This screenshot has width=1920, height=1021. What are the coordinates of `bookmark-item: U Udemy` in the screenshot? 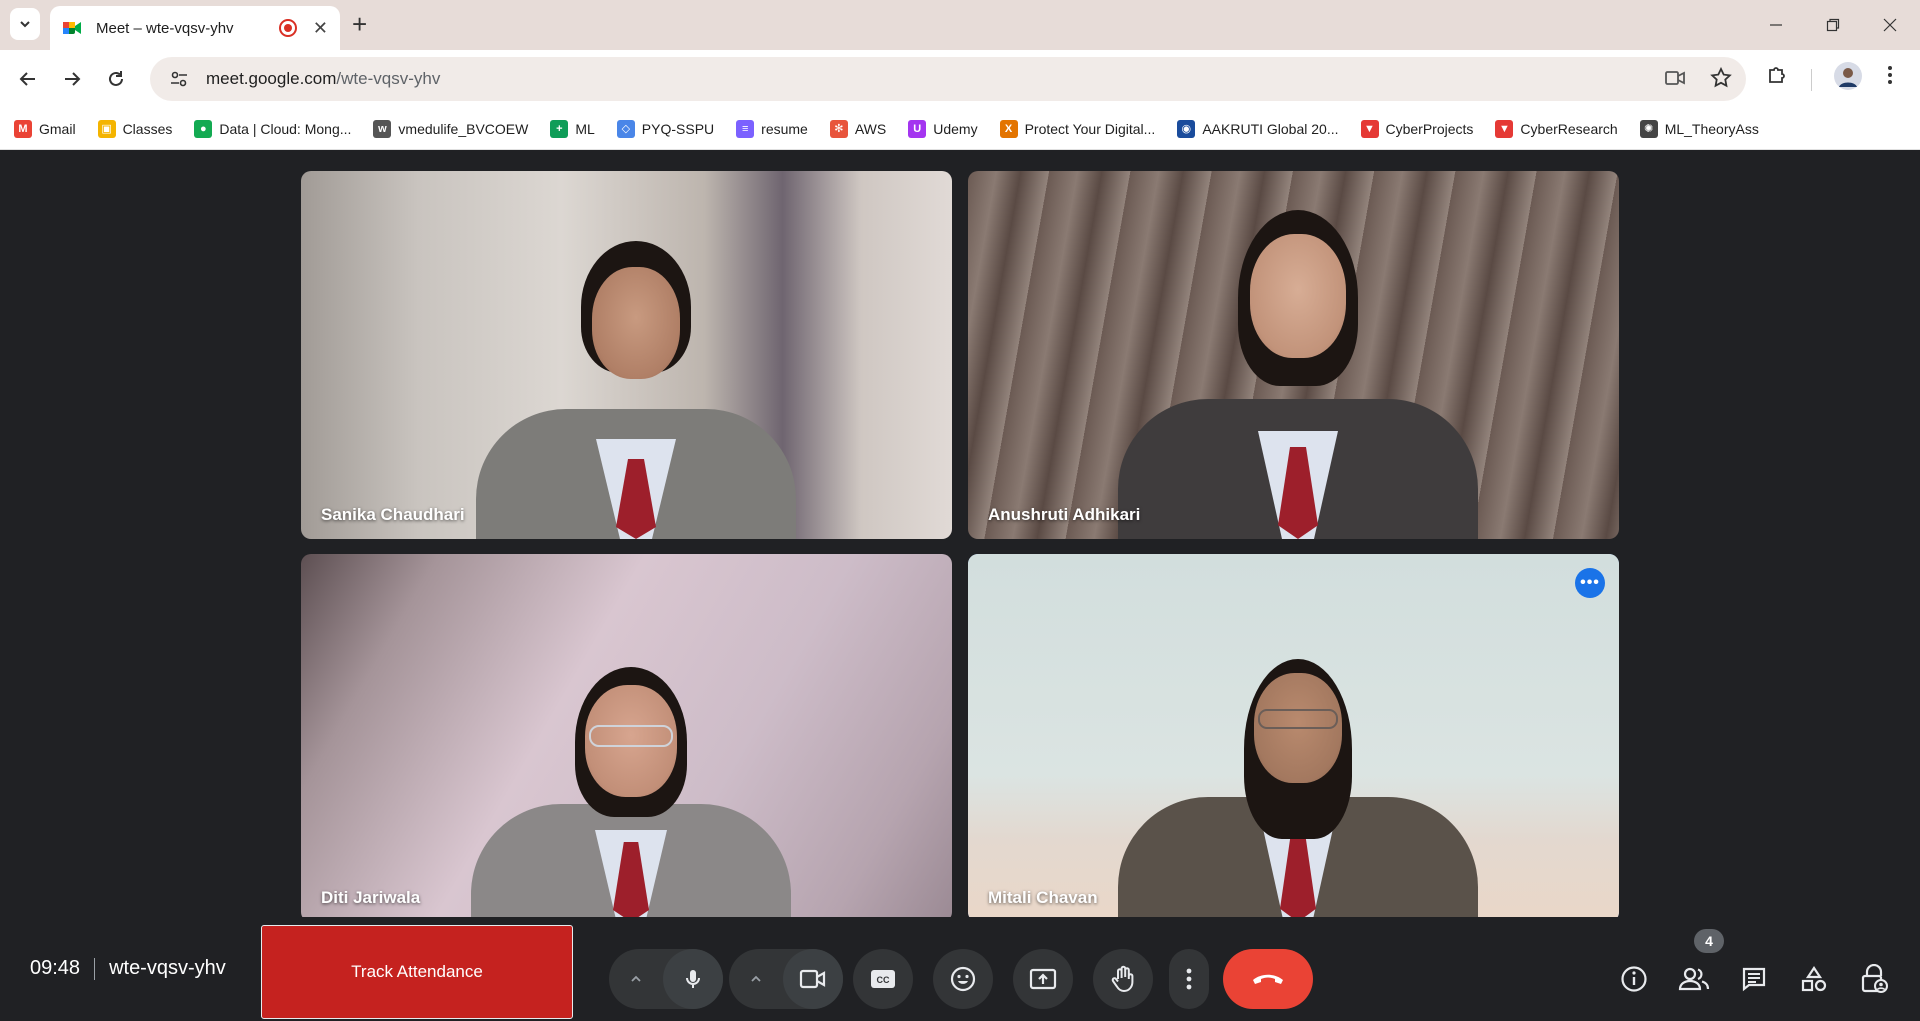 It's located at (943, 128).